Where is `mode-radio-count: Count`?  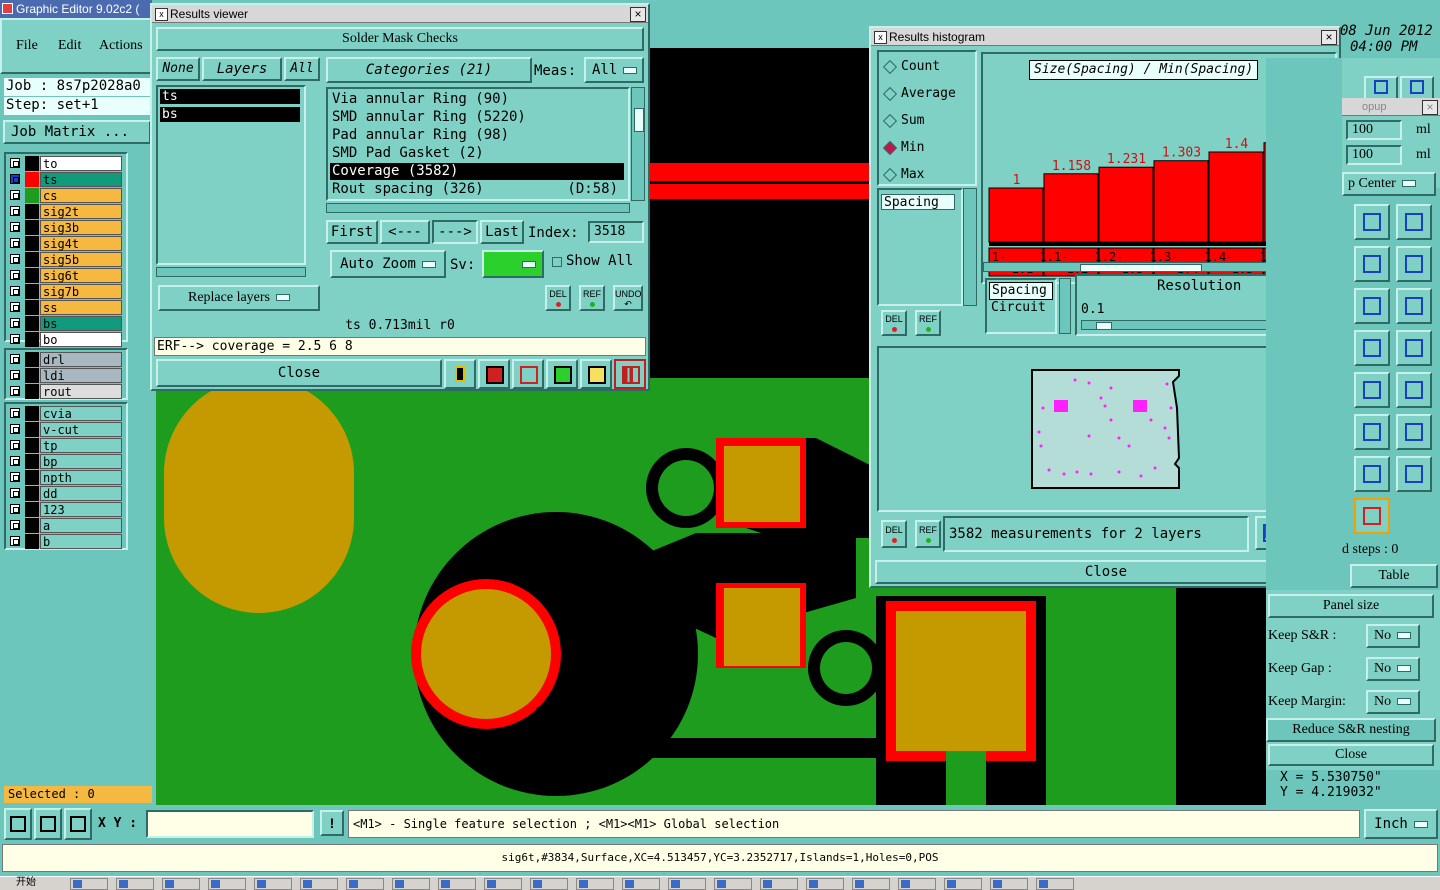 mode-radio-count: Count is located at coordinates (936, 67).